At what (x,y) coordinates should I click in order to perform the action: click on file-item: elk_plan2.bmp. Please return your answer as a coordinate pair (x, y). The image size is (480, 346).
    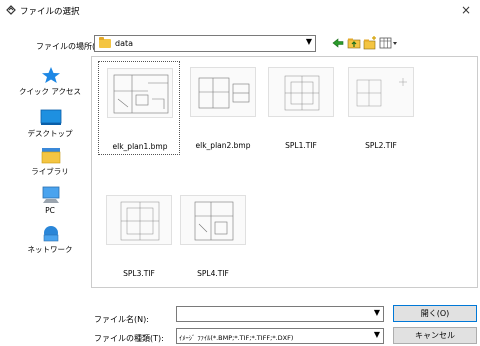
    Looking at the image, I should click on (223, 108).